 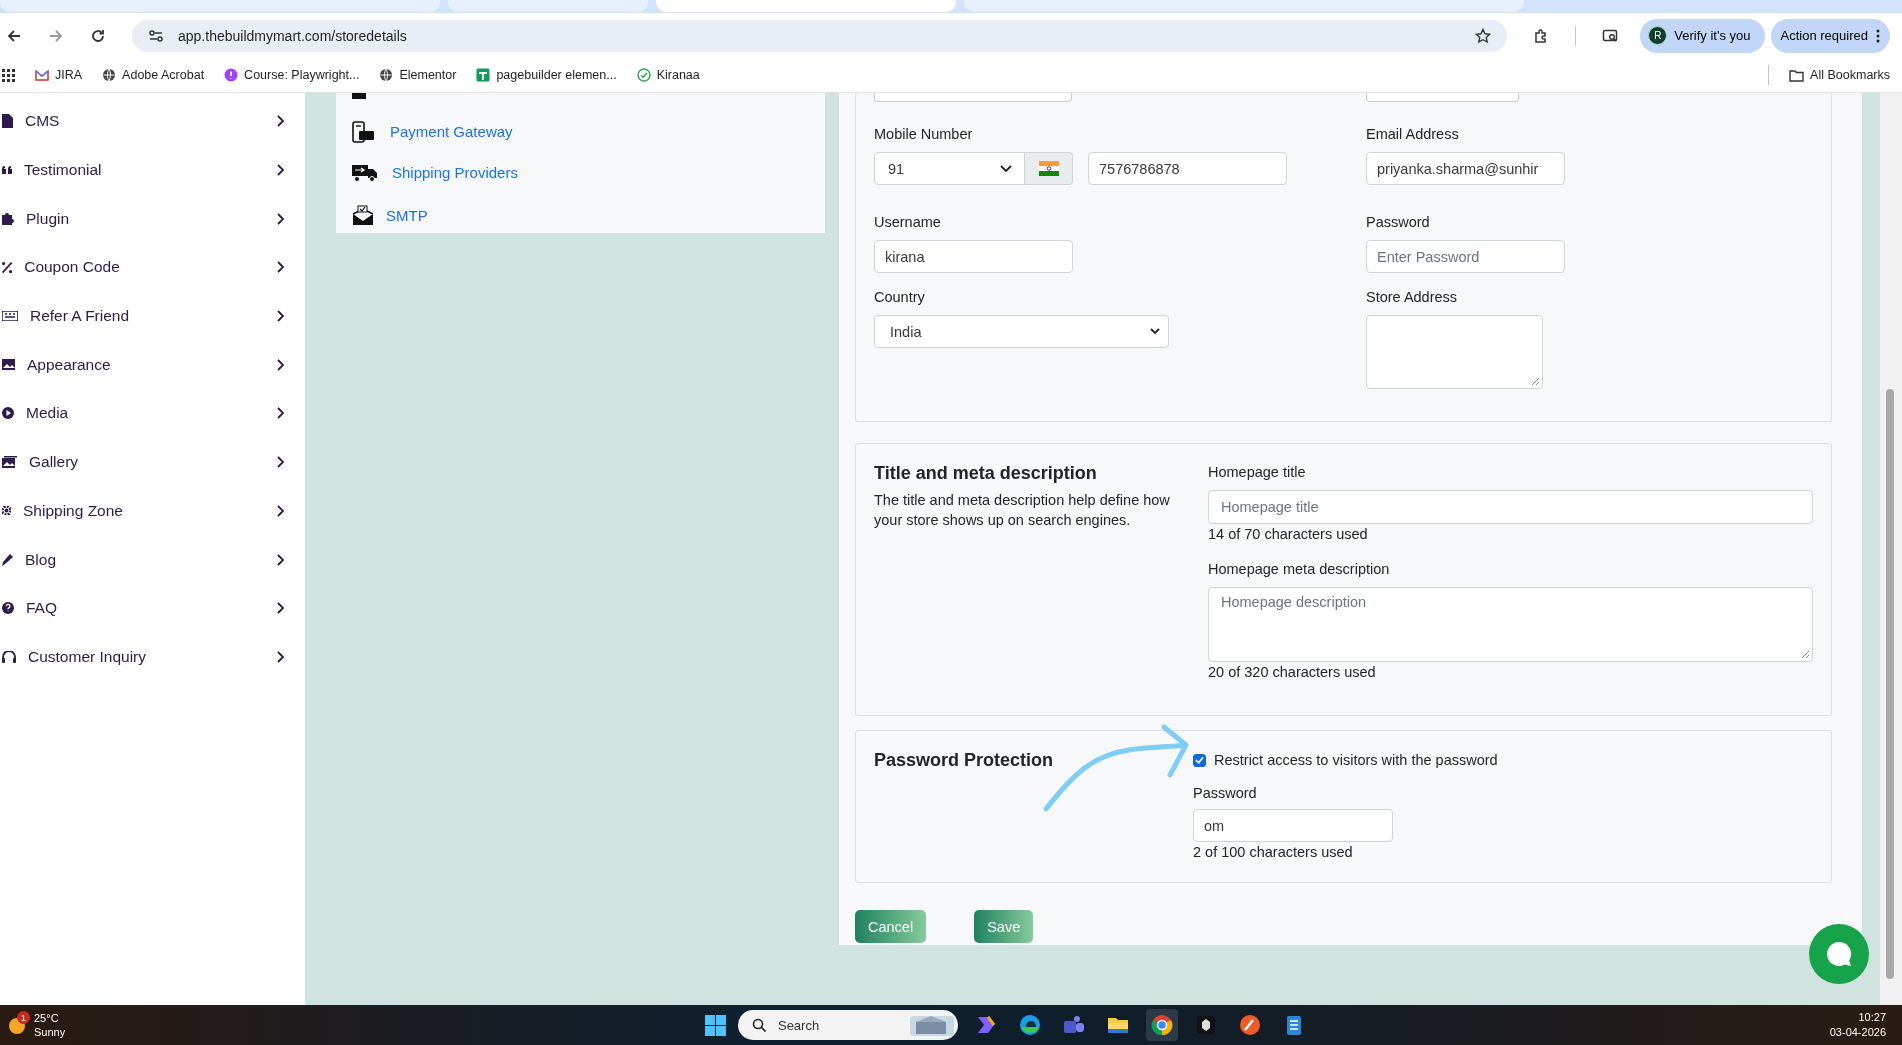 I want to click on section-heading: Title and meta description, so click(x=986, y=473).